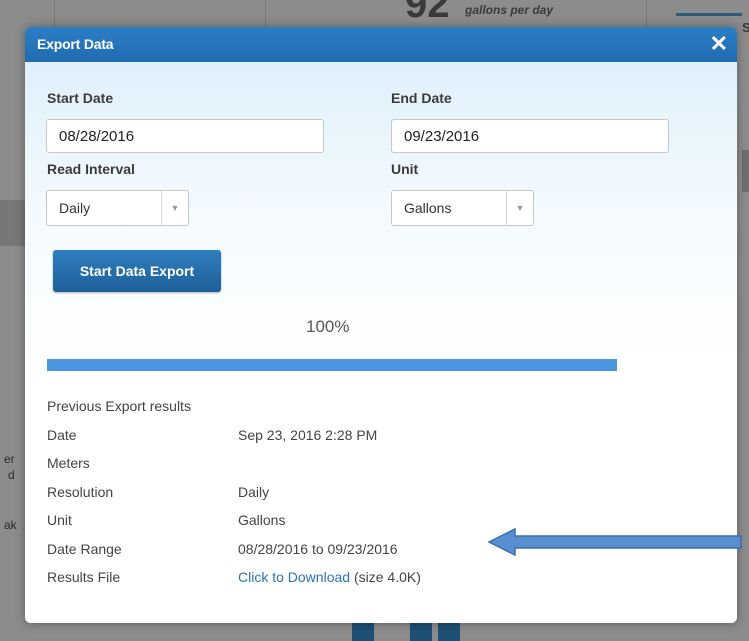 The image size is (749, 641). What do you see at coordinates (614, 542) in the screenshot?
I see `annotation-arrow-icon` at bounding box center [614, 542].